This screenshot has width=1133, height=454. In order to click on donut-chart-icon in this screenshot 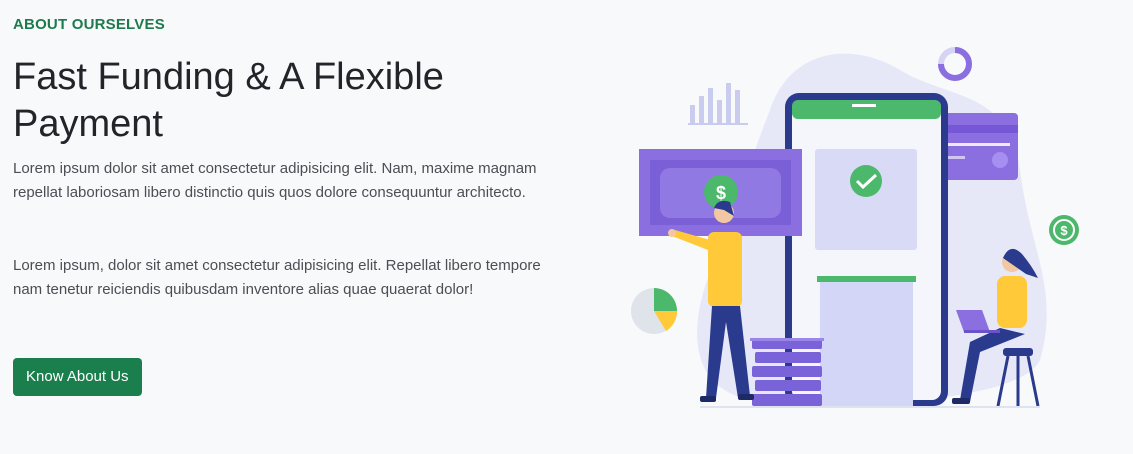, I will do `click(955, 64)`.